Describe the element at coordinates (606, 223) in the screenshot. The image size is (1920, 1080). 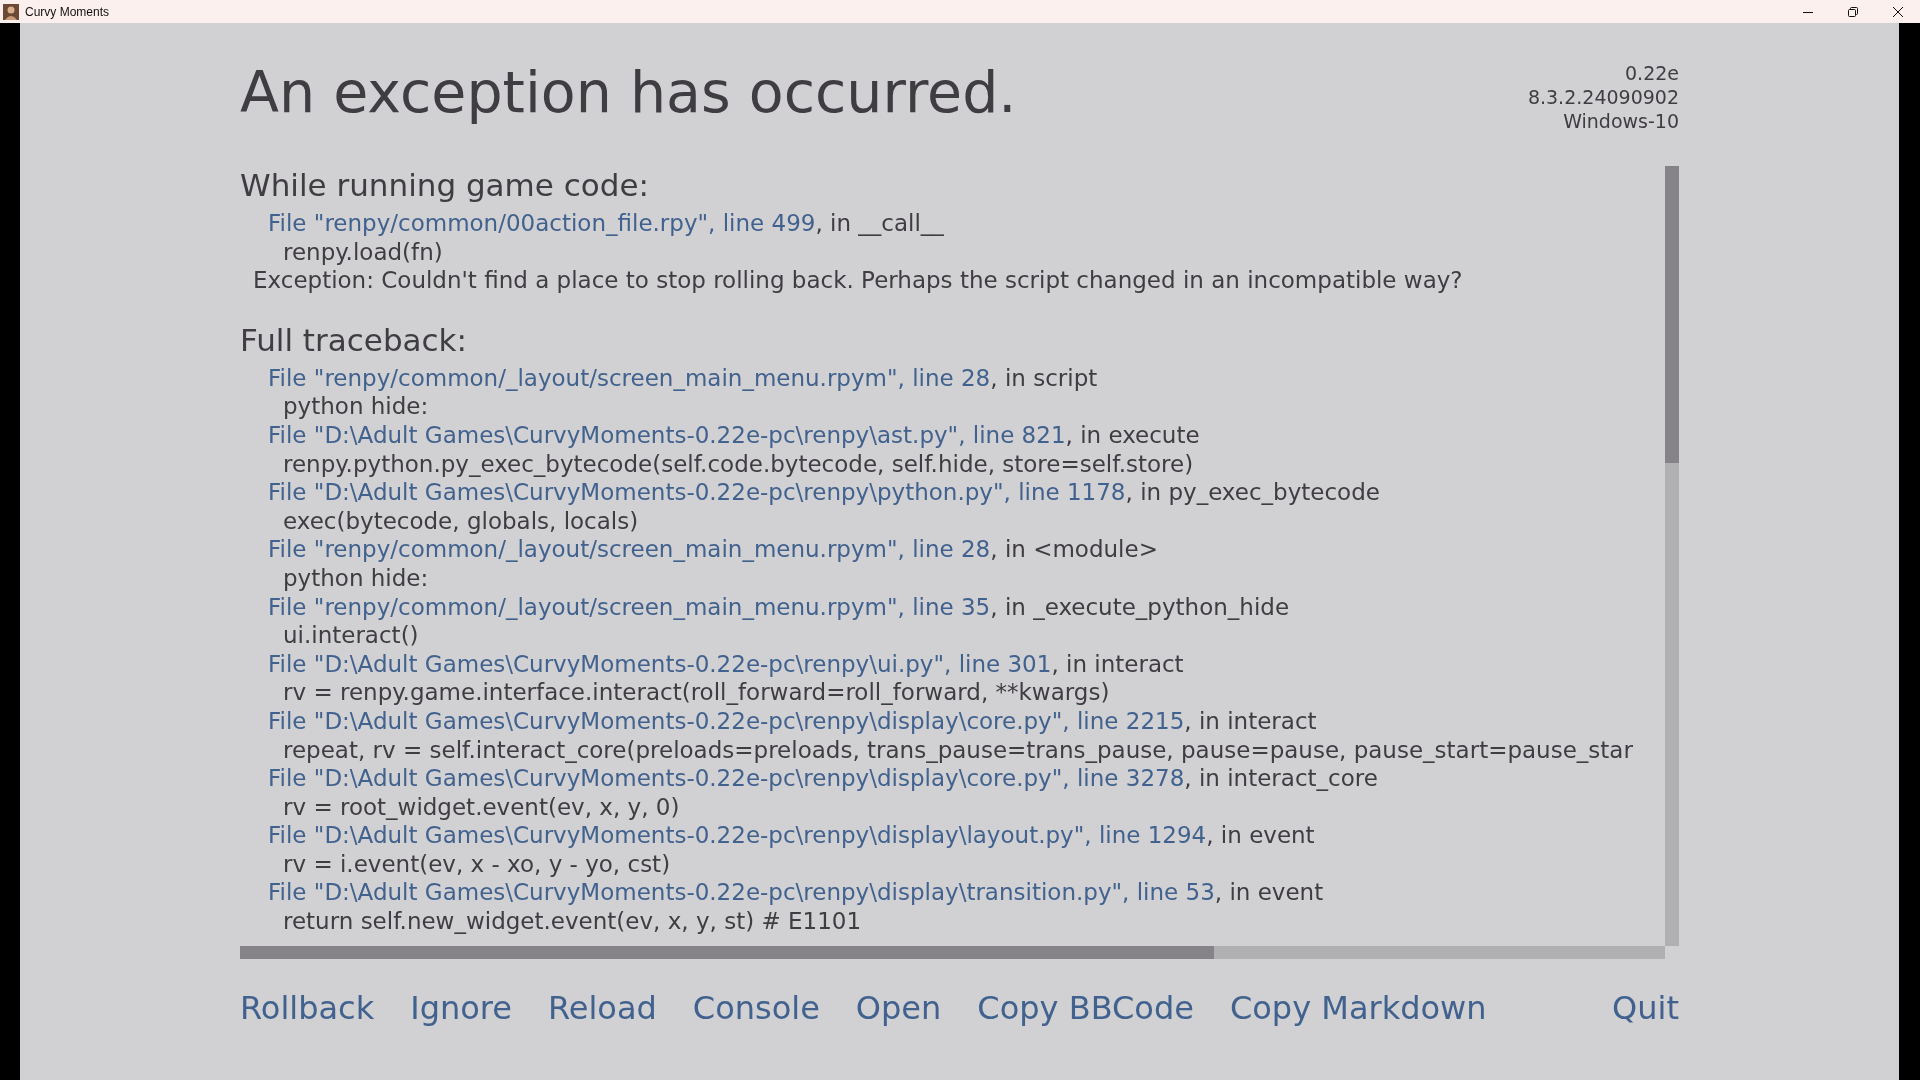
I see `traceback-file-line: File "renpy/common/00action_file.rpy", line 499, in __call__` at that location.